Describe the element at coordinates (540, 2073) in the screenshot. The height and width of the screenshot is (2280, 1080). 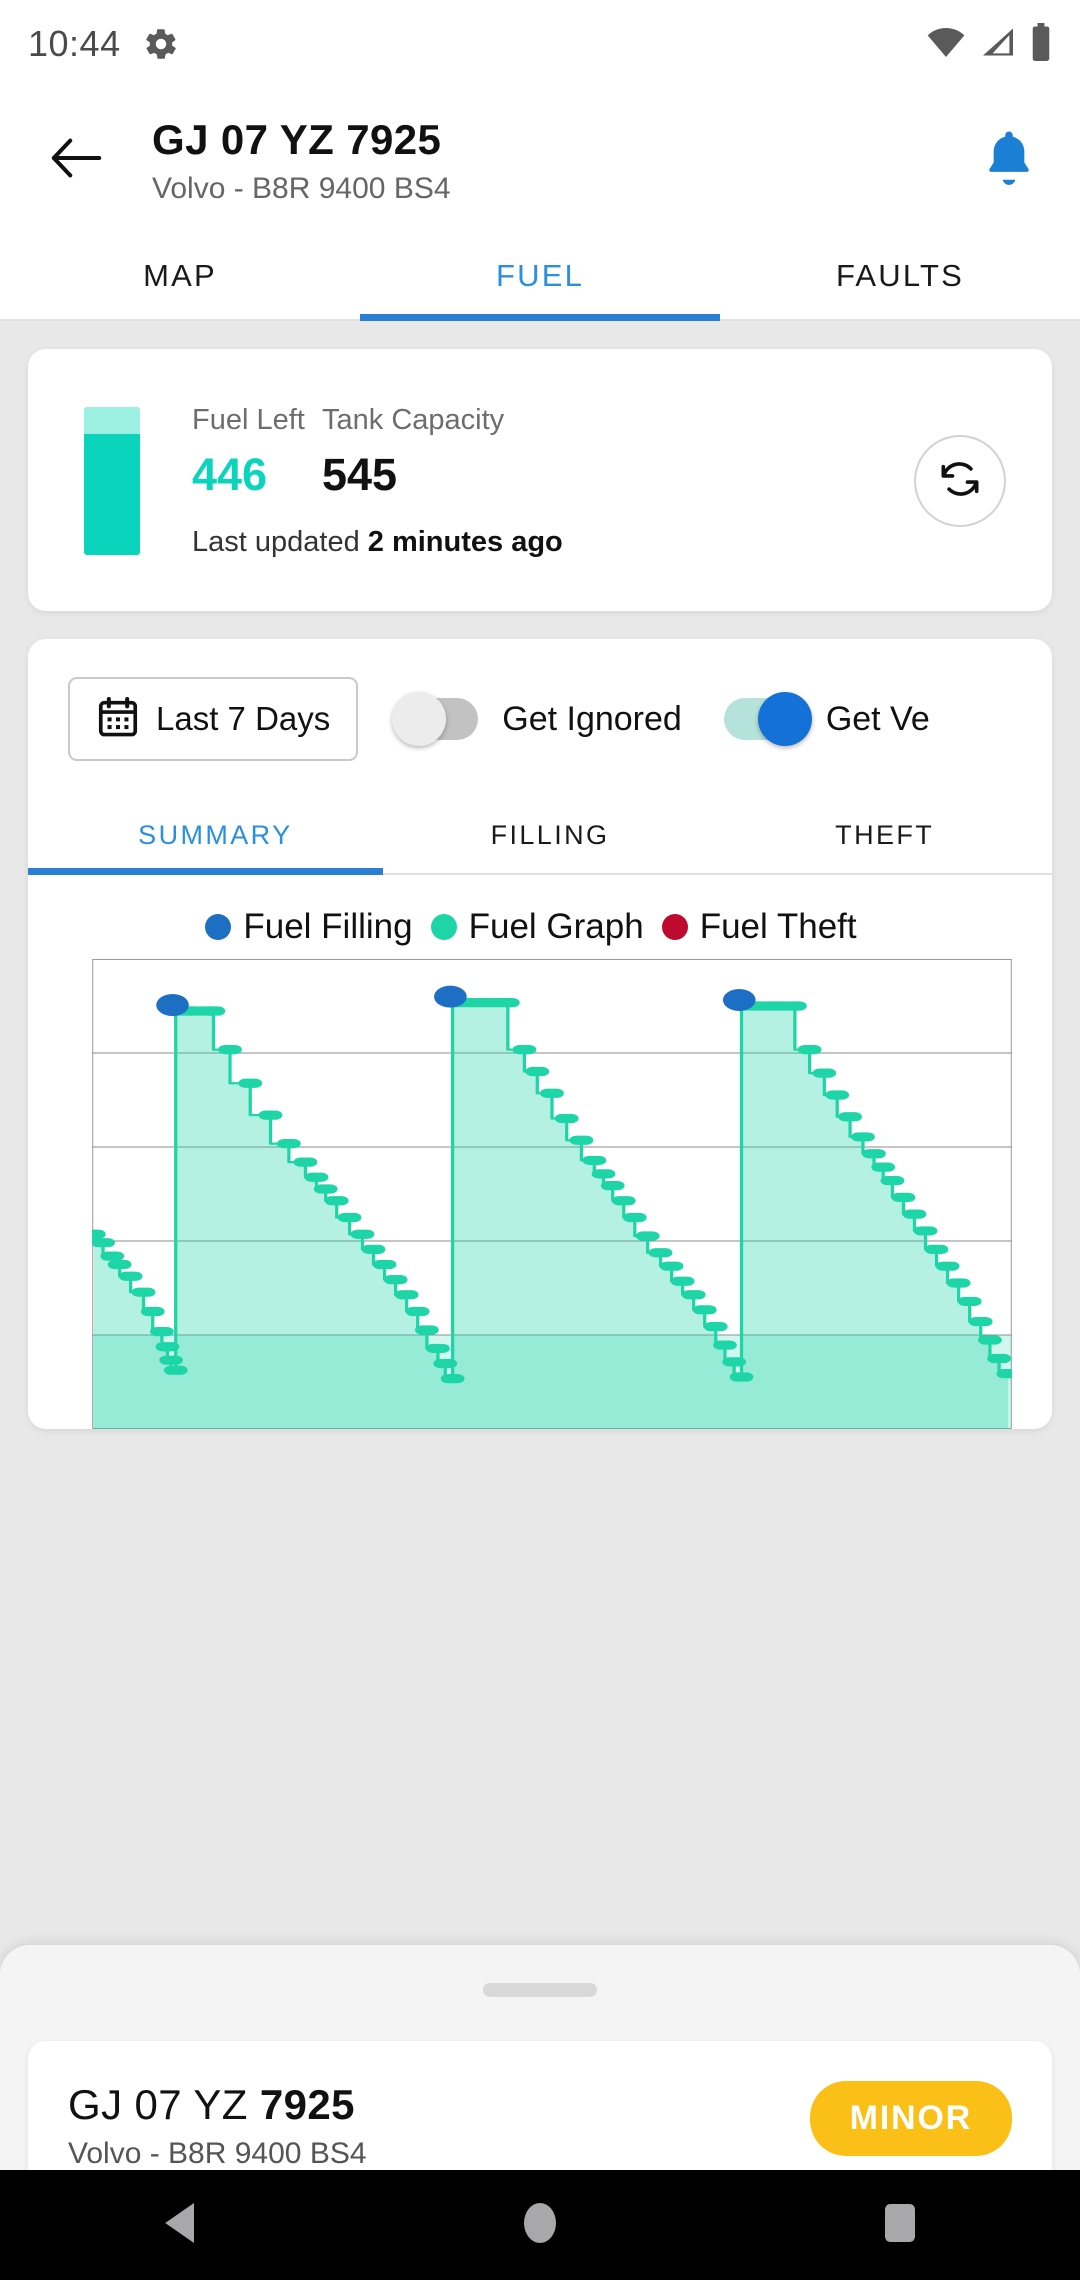
I see `bottom-sheet: GJ 07 YZ 7925 Volvo - B8R 9400 BS4 MINOR` at that location.